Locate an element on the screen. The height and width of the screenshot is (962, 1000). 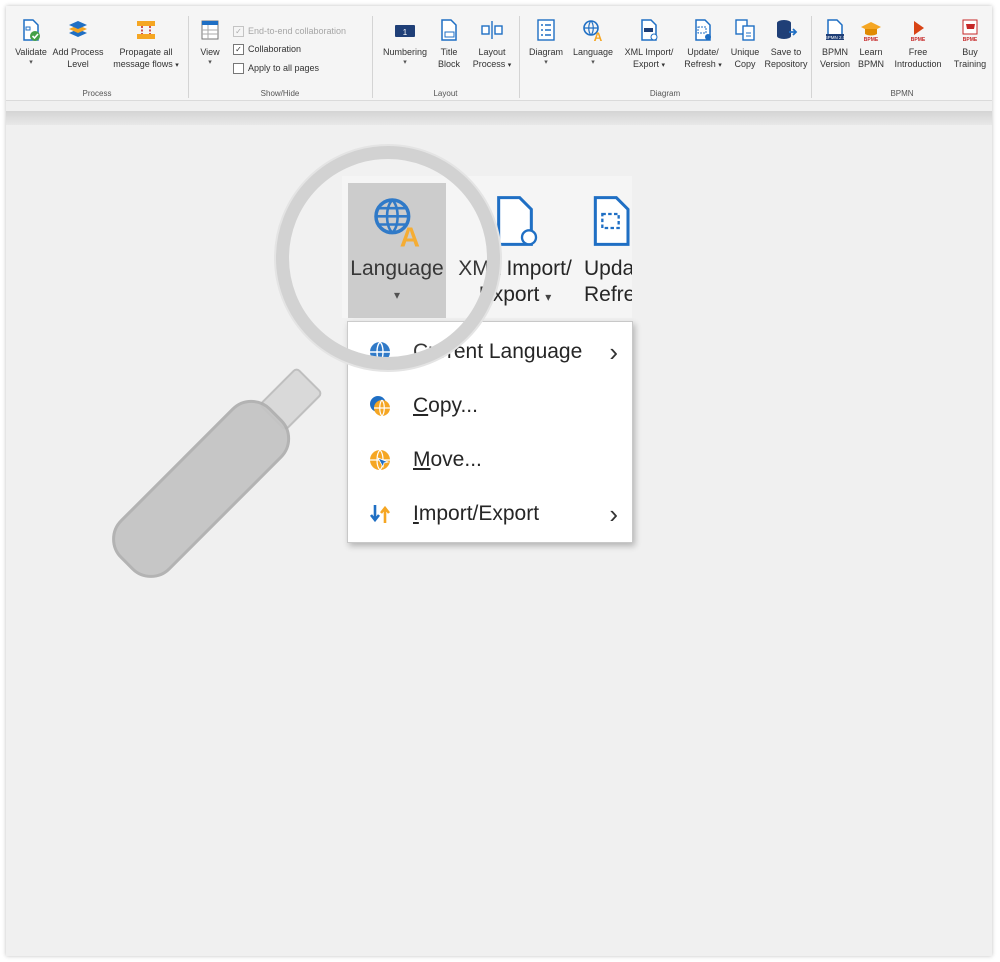
zoom-update-refresh-button: Update/ Refresh is located at coordinates (608, 250).